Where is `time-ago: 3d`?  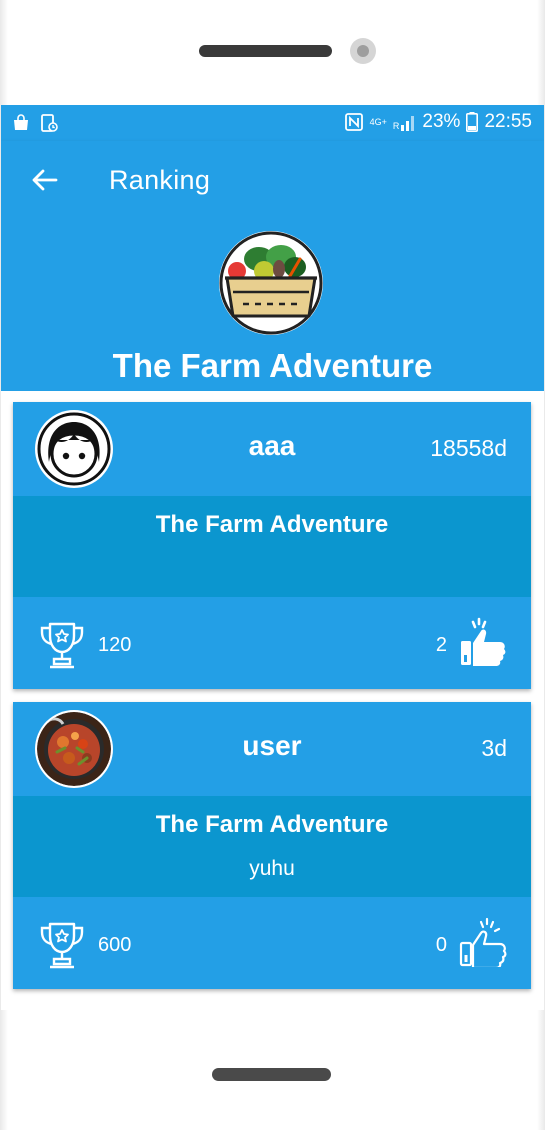
time-ago: 3d is located at coordinates (494, 748).